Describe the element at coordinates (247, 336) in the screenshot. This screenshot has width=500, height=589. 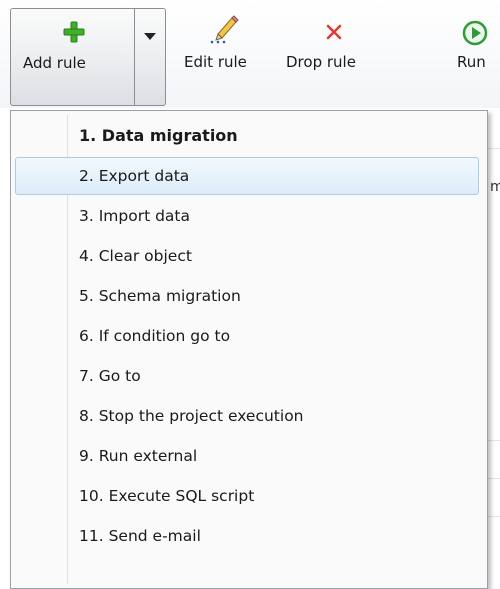
I see `menu-item-if-condition-go-to: 6. If condition go to` at that location.